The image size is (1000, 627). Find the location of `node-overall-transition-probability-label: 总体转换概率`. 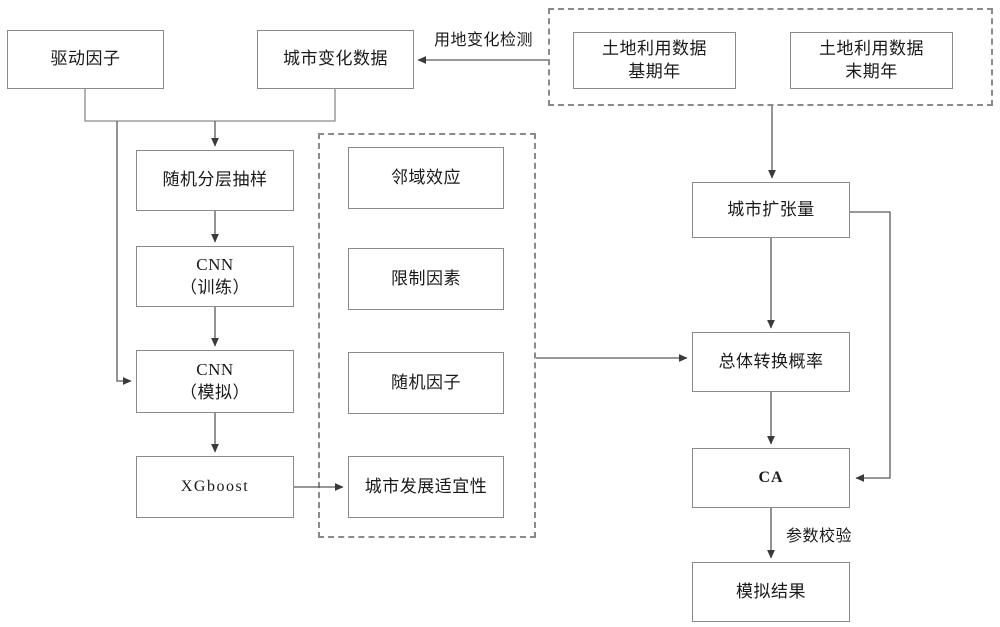

node-overall-transition-probability-label: 总体转换概率 is located at coordinates (771, 361).